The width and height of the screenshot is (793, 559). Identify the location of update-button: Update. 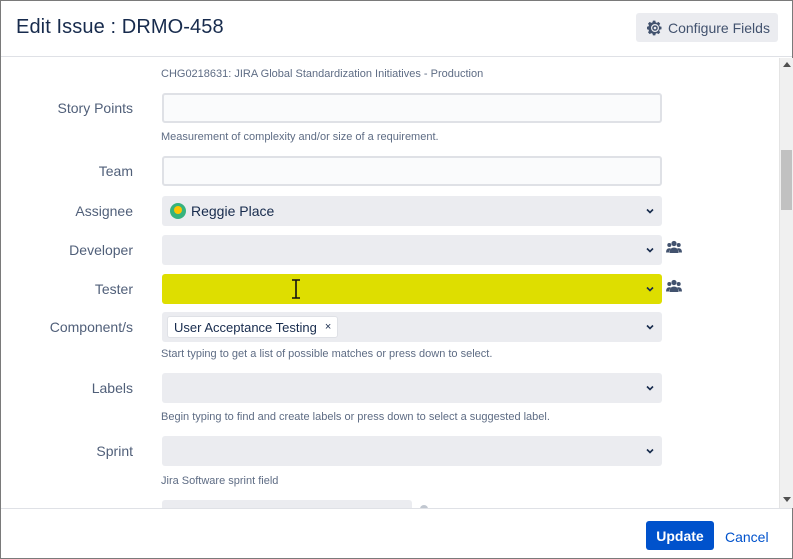
(680, 535).